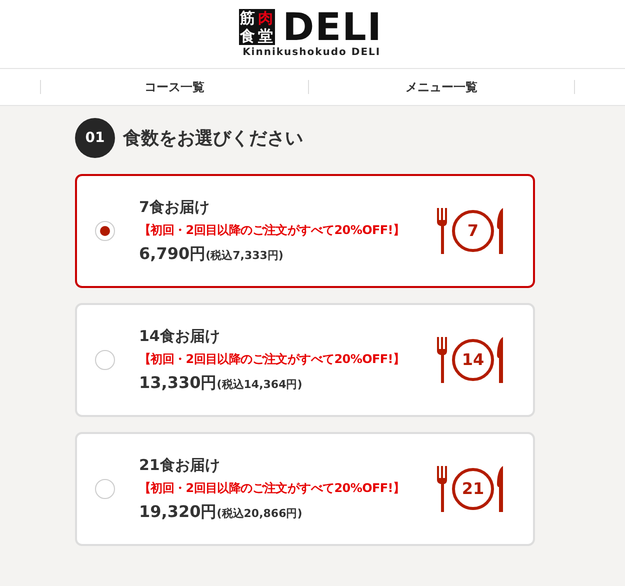 The height and width of the screenshot is (586, 625). Describe the element at coordinates (259, 385) in the screenshot. I see `tax-included-price: (税込14,364円)` at that location.